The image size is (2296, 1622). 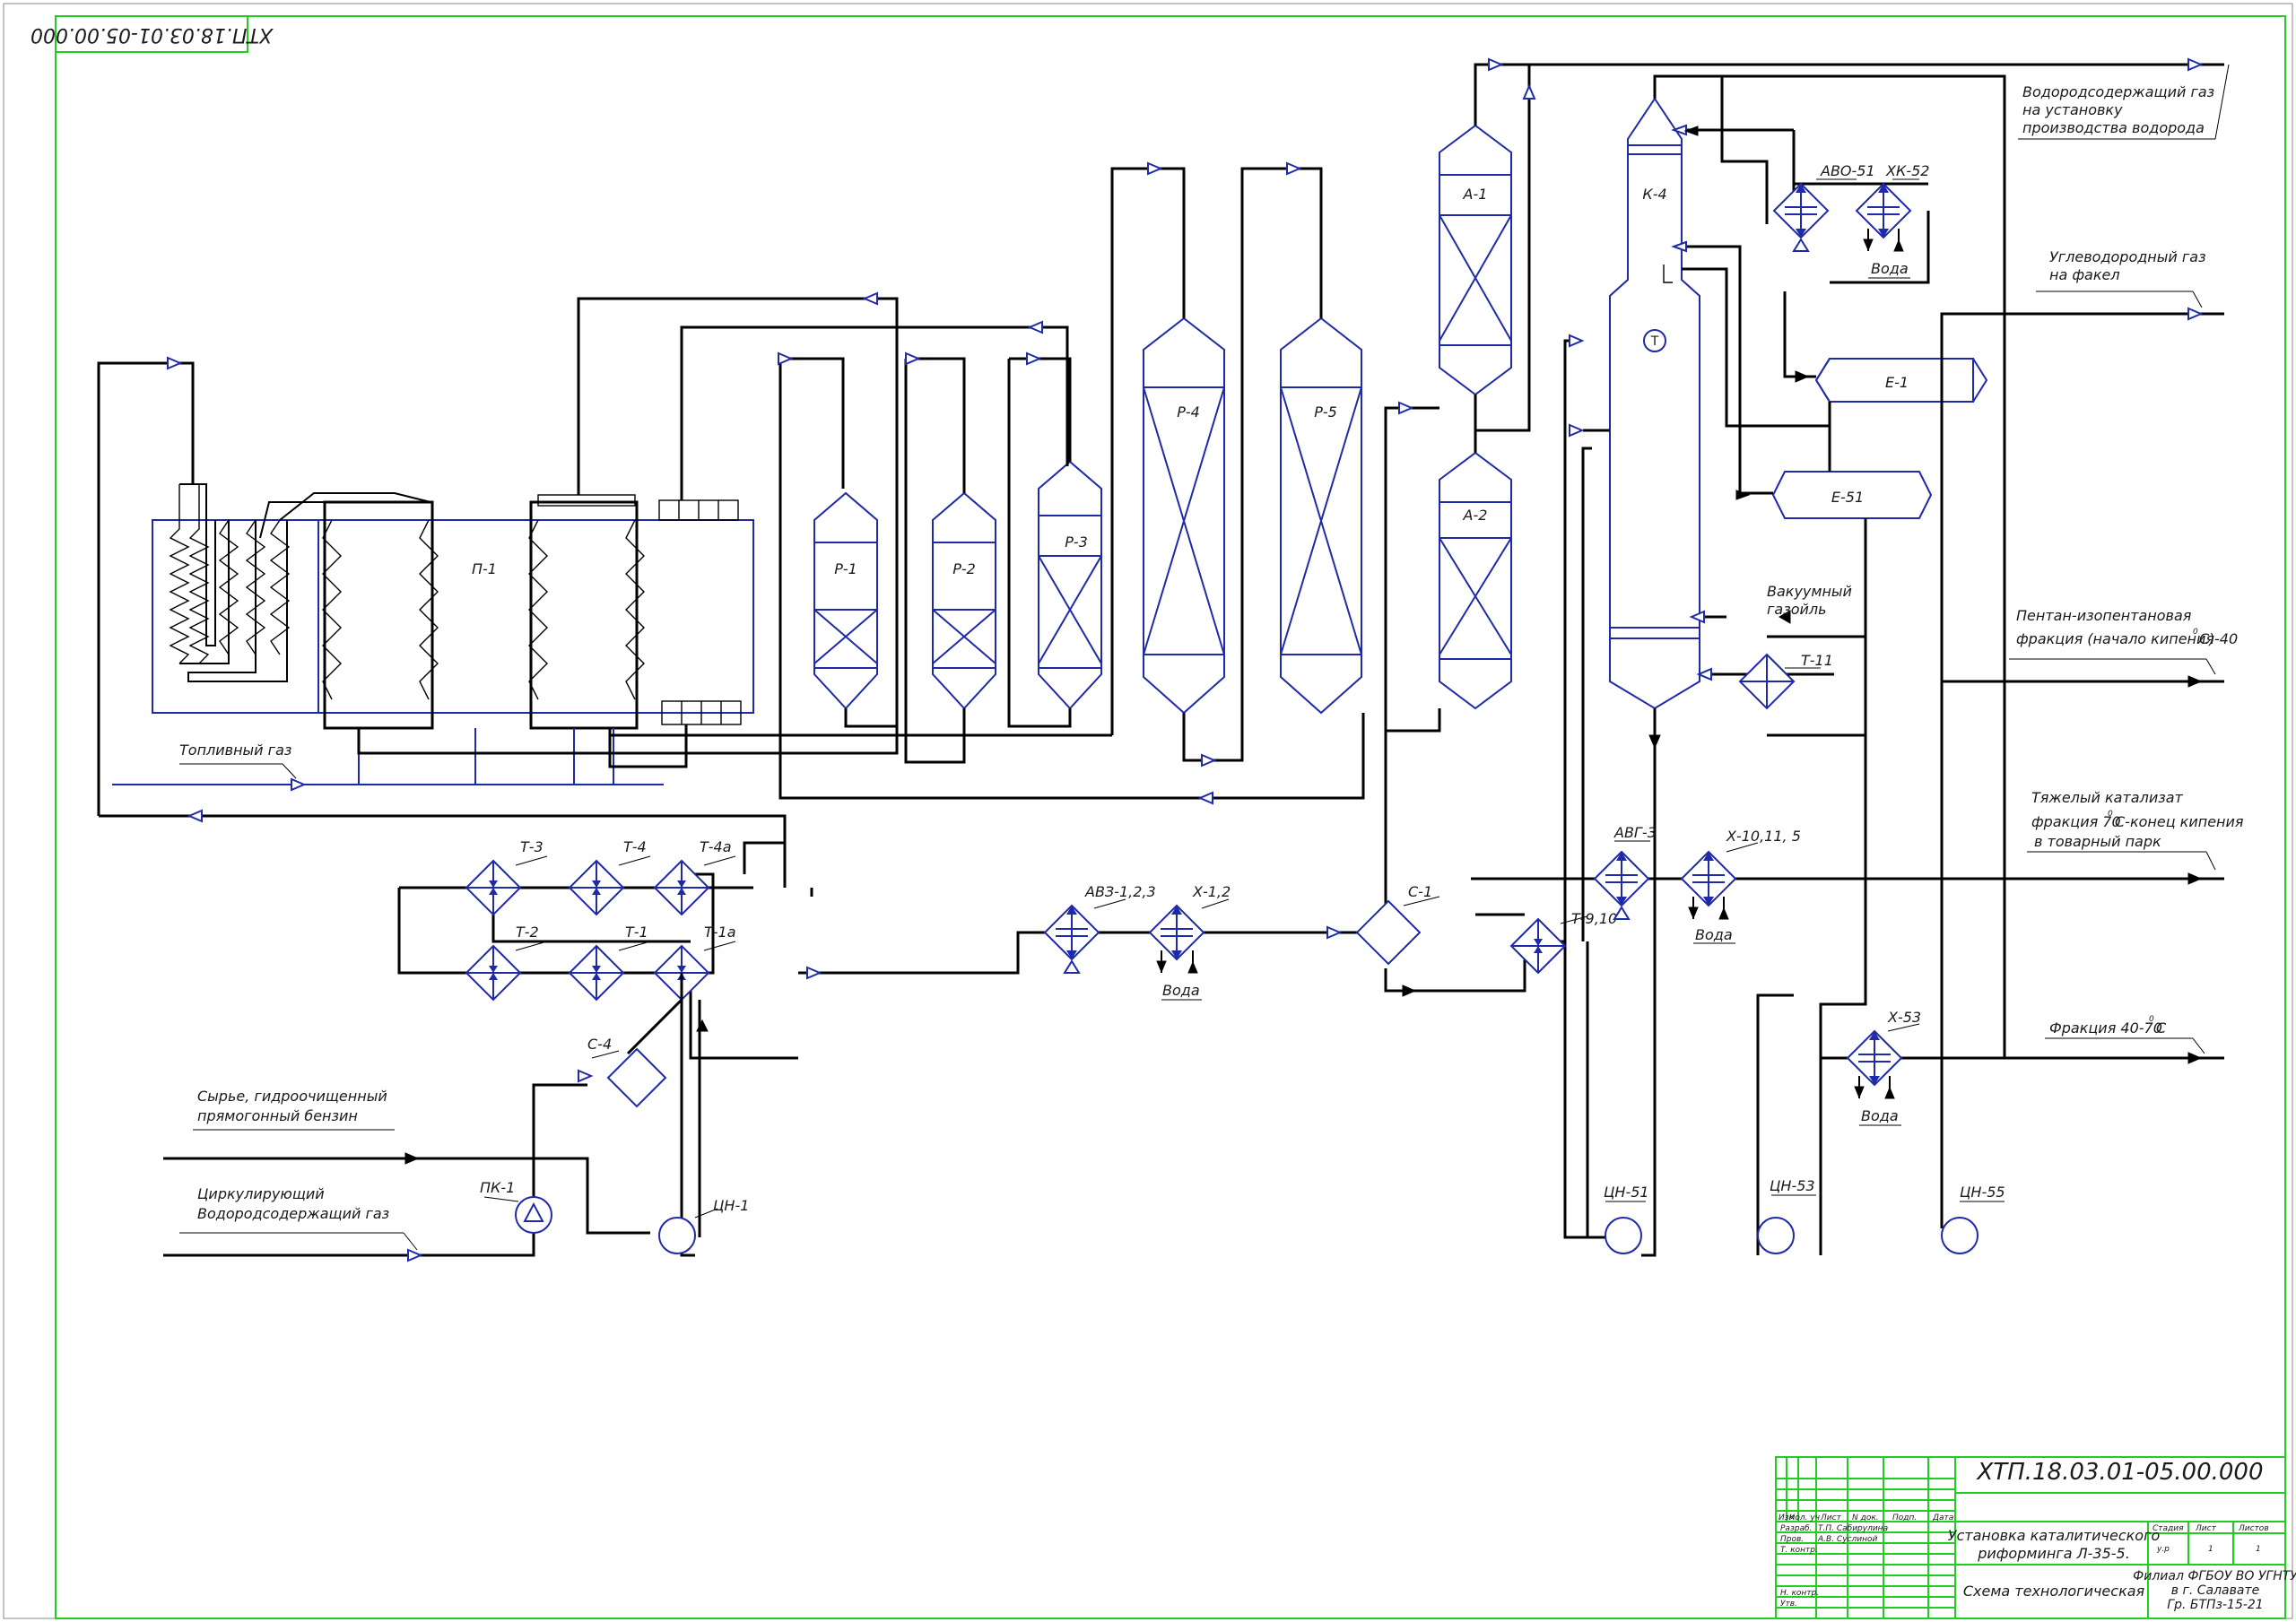 I want to click on vessel-e51: Е-51, so click(x=1852, y=495).